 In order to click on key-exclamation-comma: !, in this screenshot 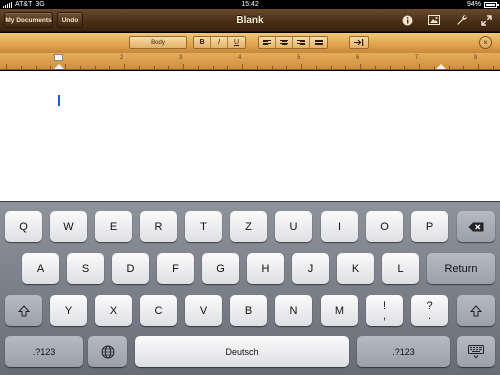, I will do `click(384, 310)`.